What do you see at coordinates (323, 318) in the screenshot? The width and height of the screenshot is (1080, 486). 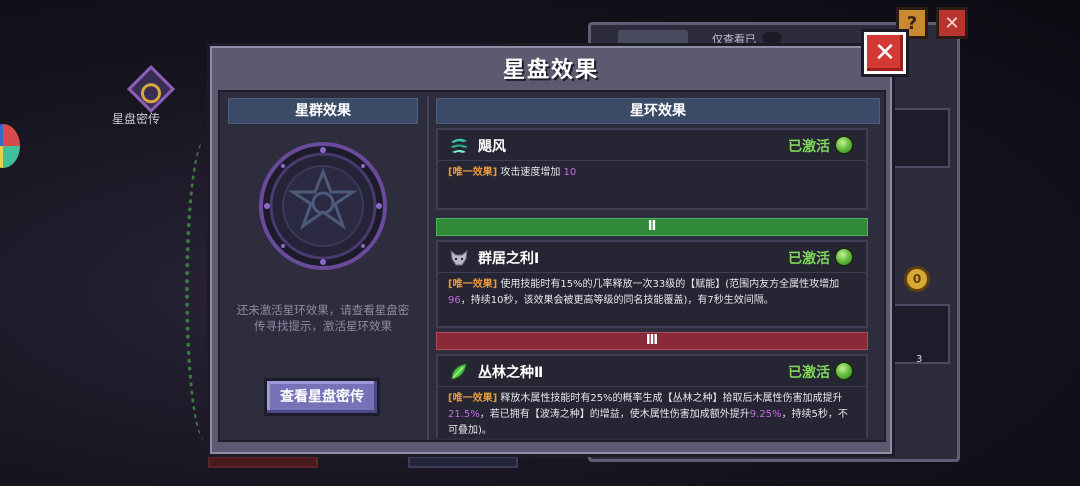 I see `empty-hint: 还未激活星环效果，请查看星盘密传寻找提示，激活星环效果` at bounding box center [323, 318].